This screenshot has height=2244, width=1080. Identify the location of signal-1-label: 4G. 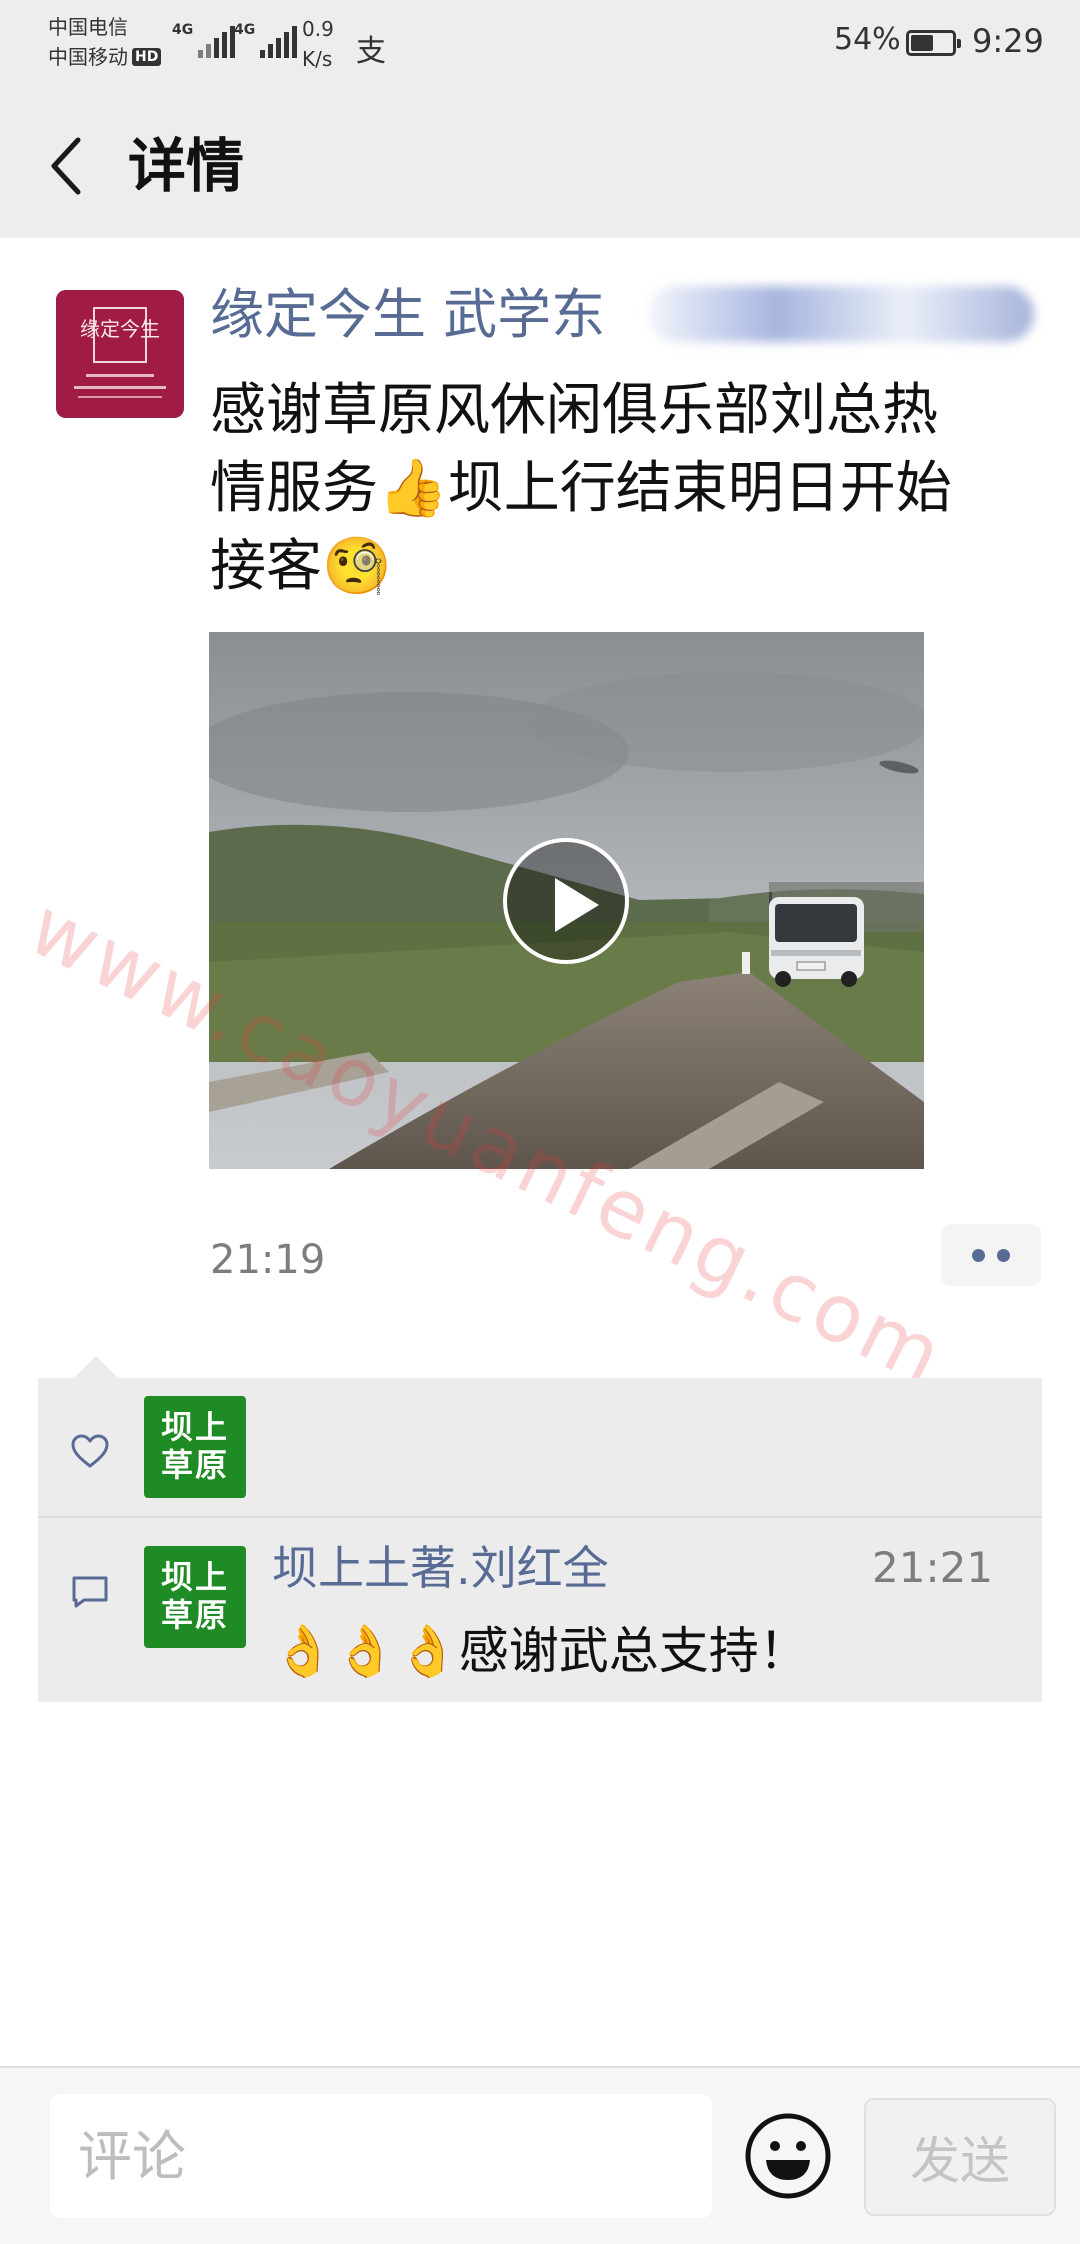
(183, 30).